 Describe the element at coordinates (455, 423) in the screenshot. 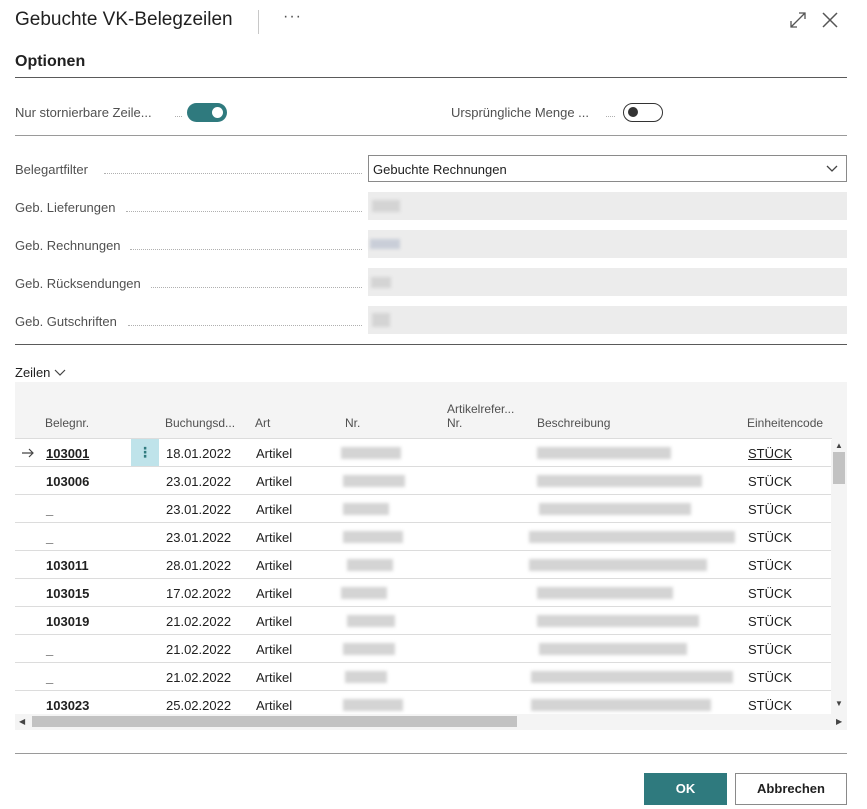

I see `col-header-item-ref-line2: Nr.` at that location.